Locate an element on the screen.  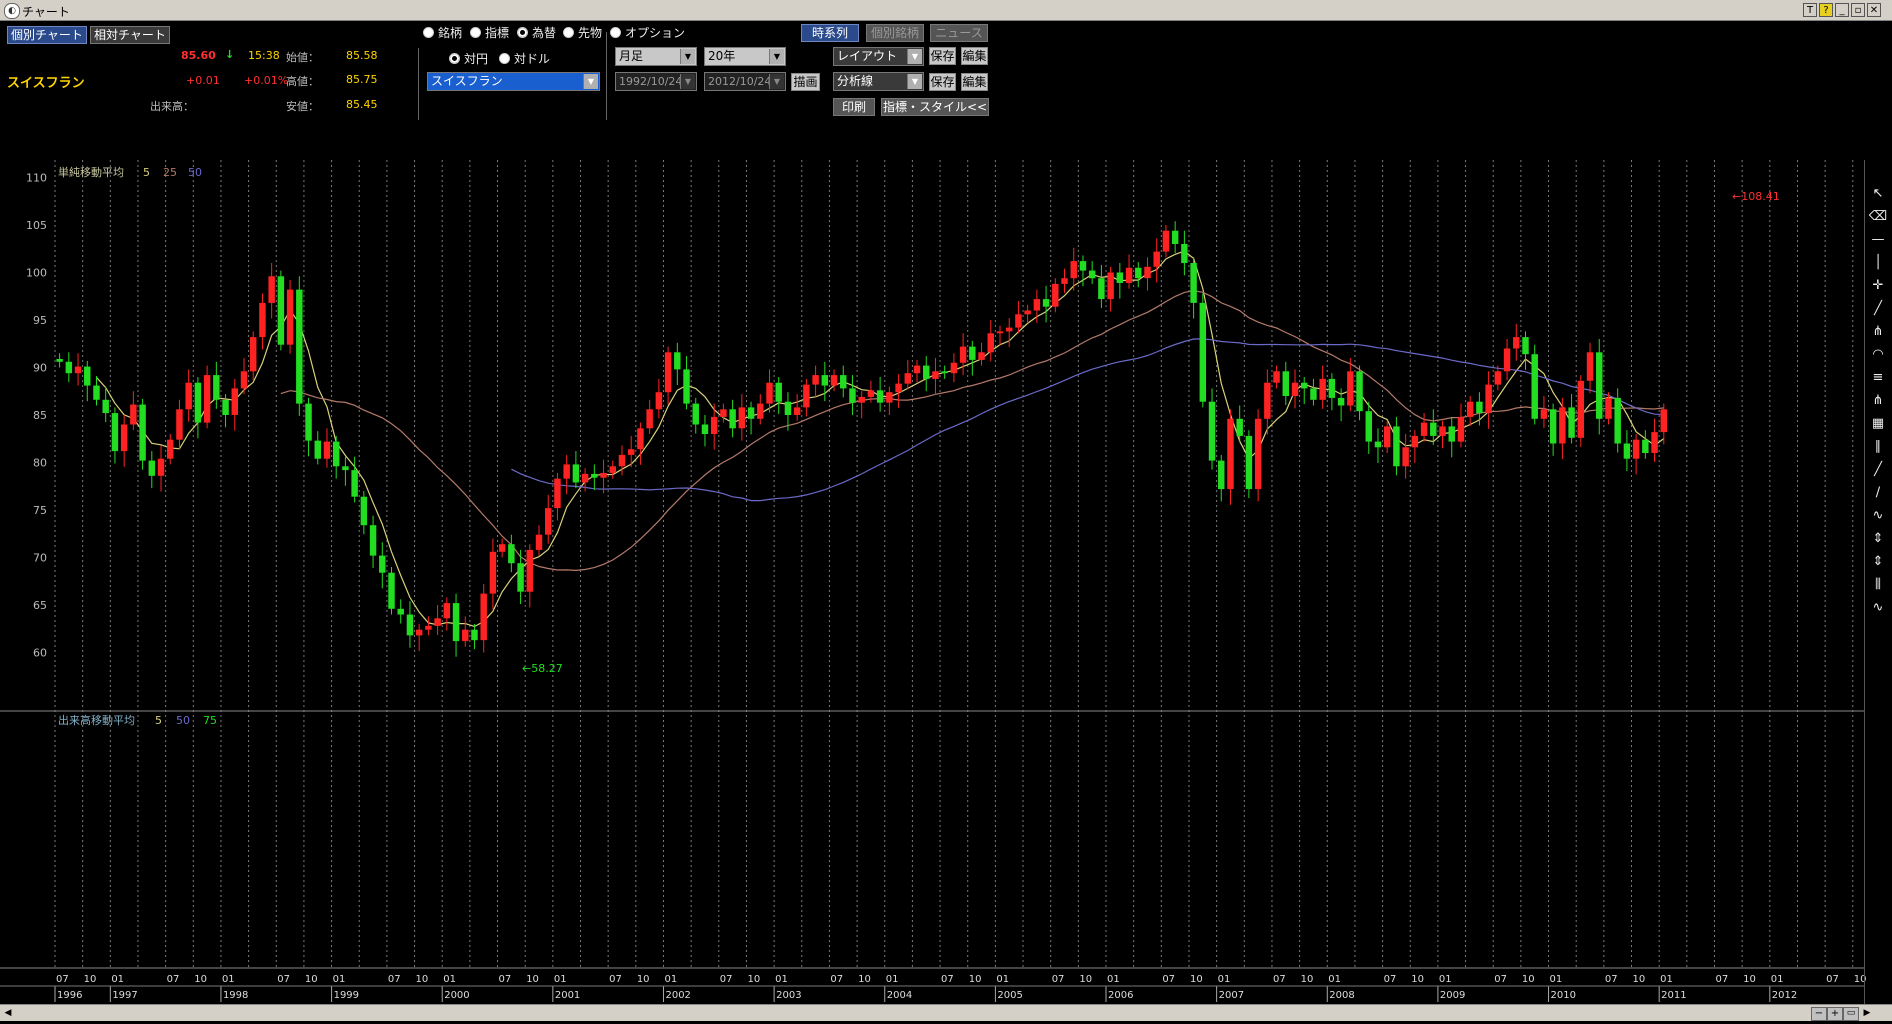
ma-legend-label: 単純移動平均 is located at coordinates (91, 172).